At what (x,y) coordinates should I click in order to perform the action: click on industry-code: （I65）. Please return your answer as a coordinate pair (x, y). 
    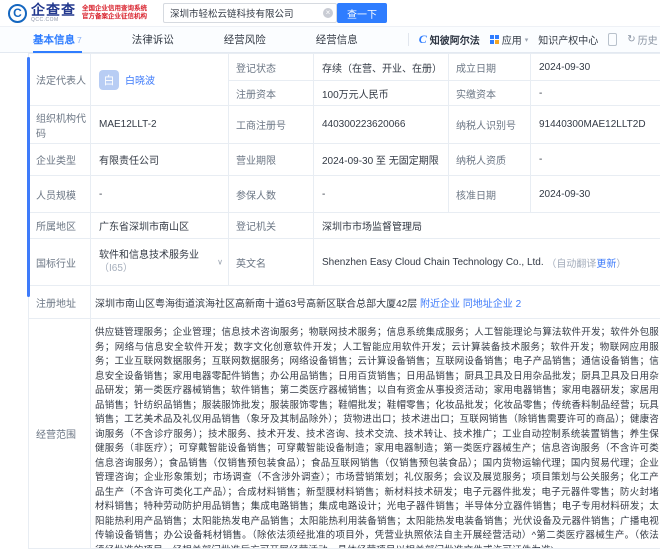
    Looking at the image, I should click on (116, 268).